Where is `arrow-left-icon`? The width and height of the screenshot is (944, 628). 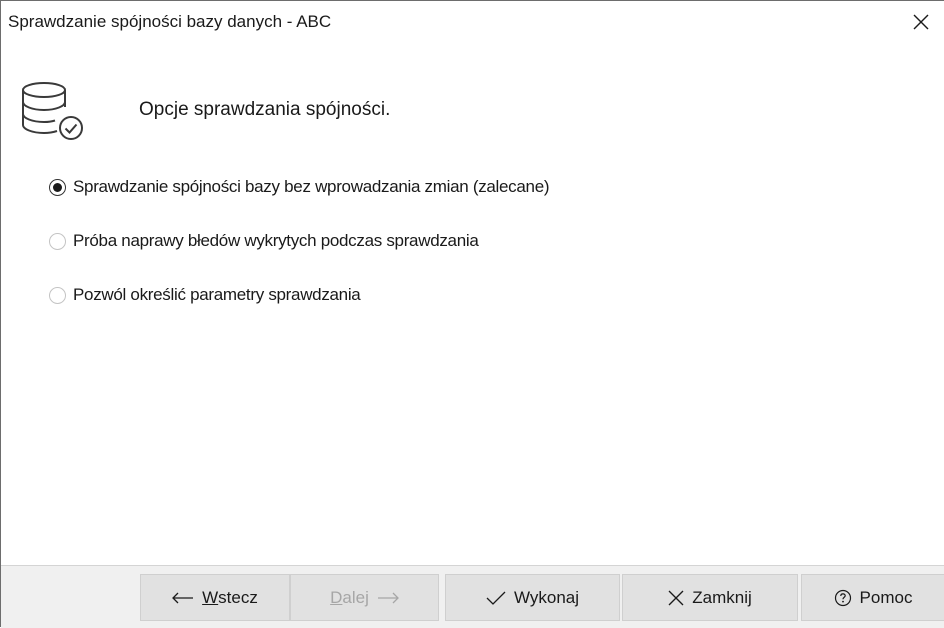
arrow-left-icon is located at coordinates (183, 598).